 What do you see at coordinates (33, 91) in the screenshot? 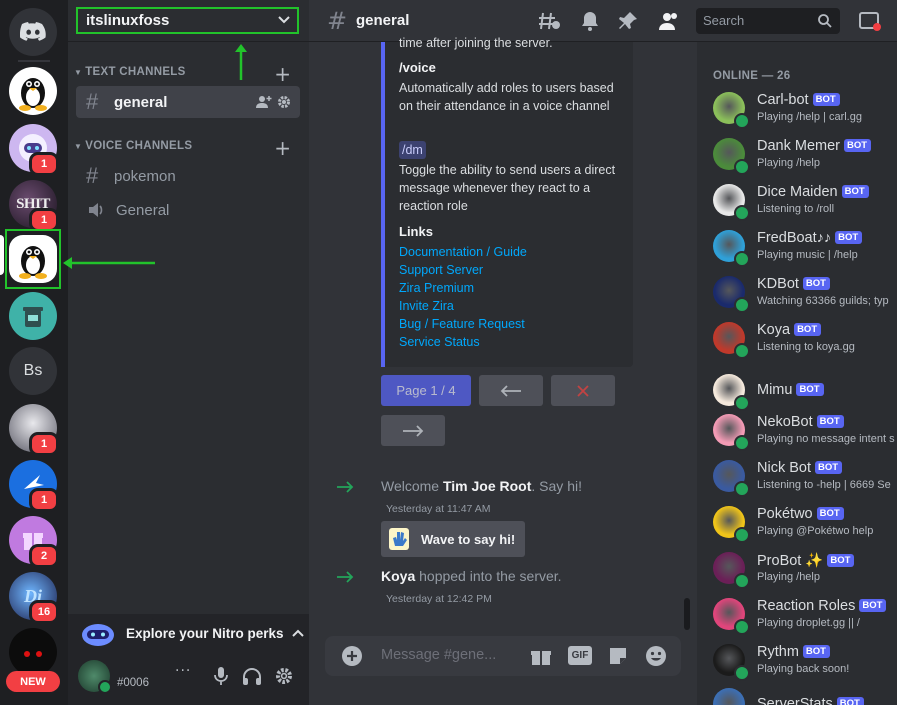
I see `server-icon-linux` at bounding box center [33, 91].